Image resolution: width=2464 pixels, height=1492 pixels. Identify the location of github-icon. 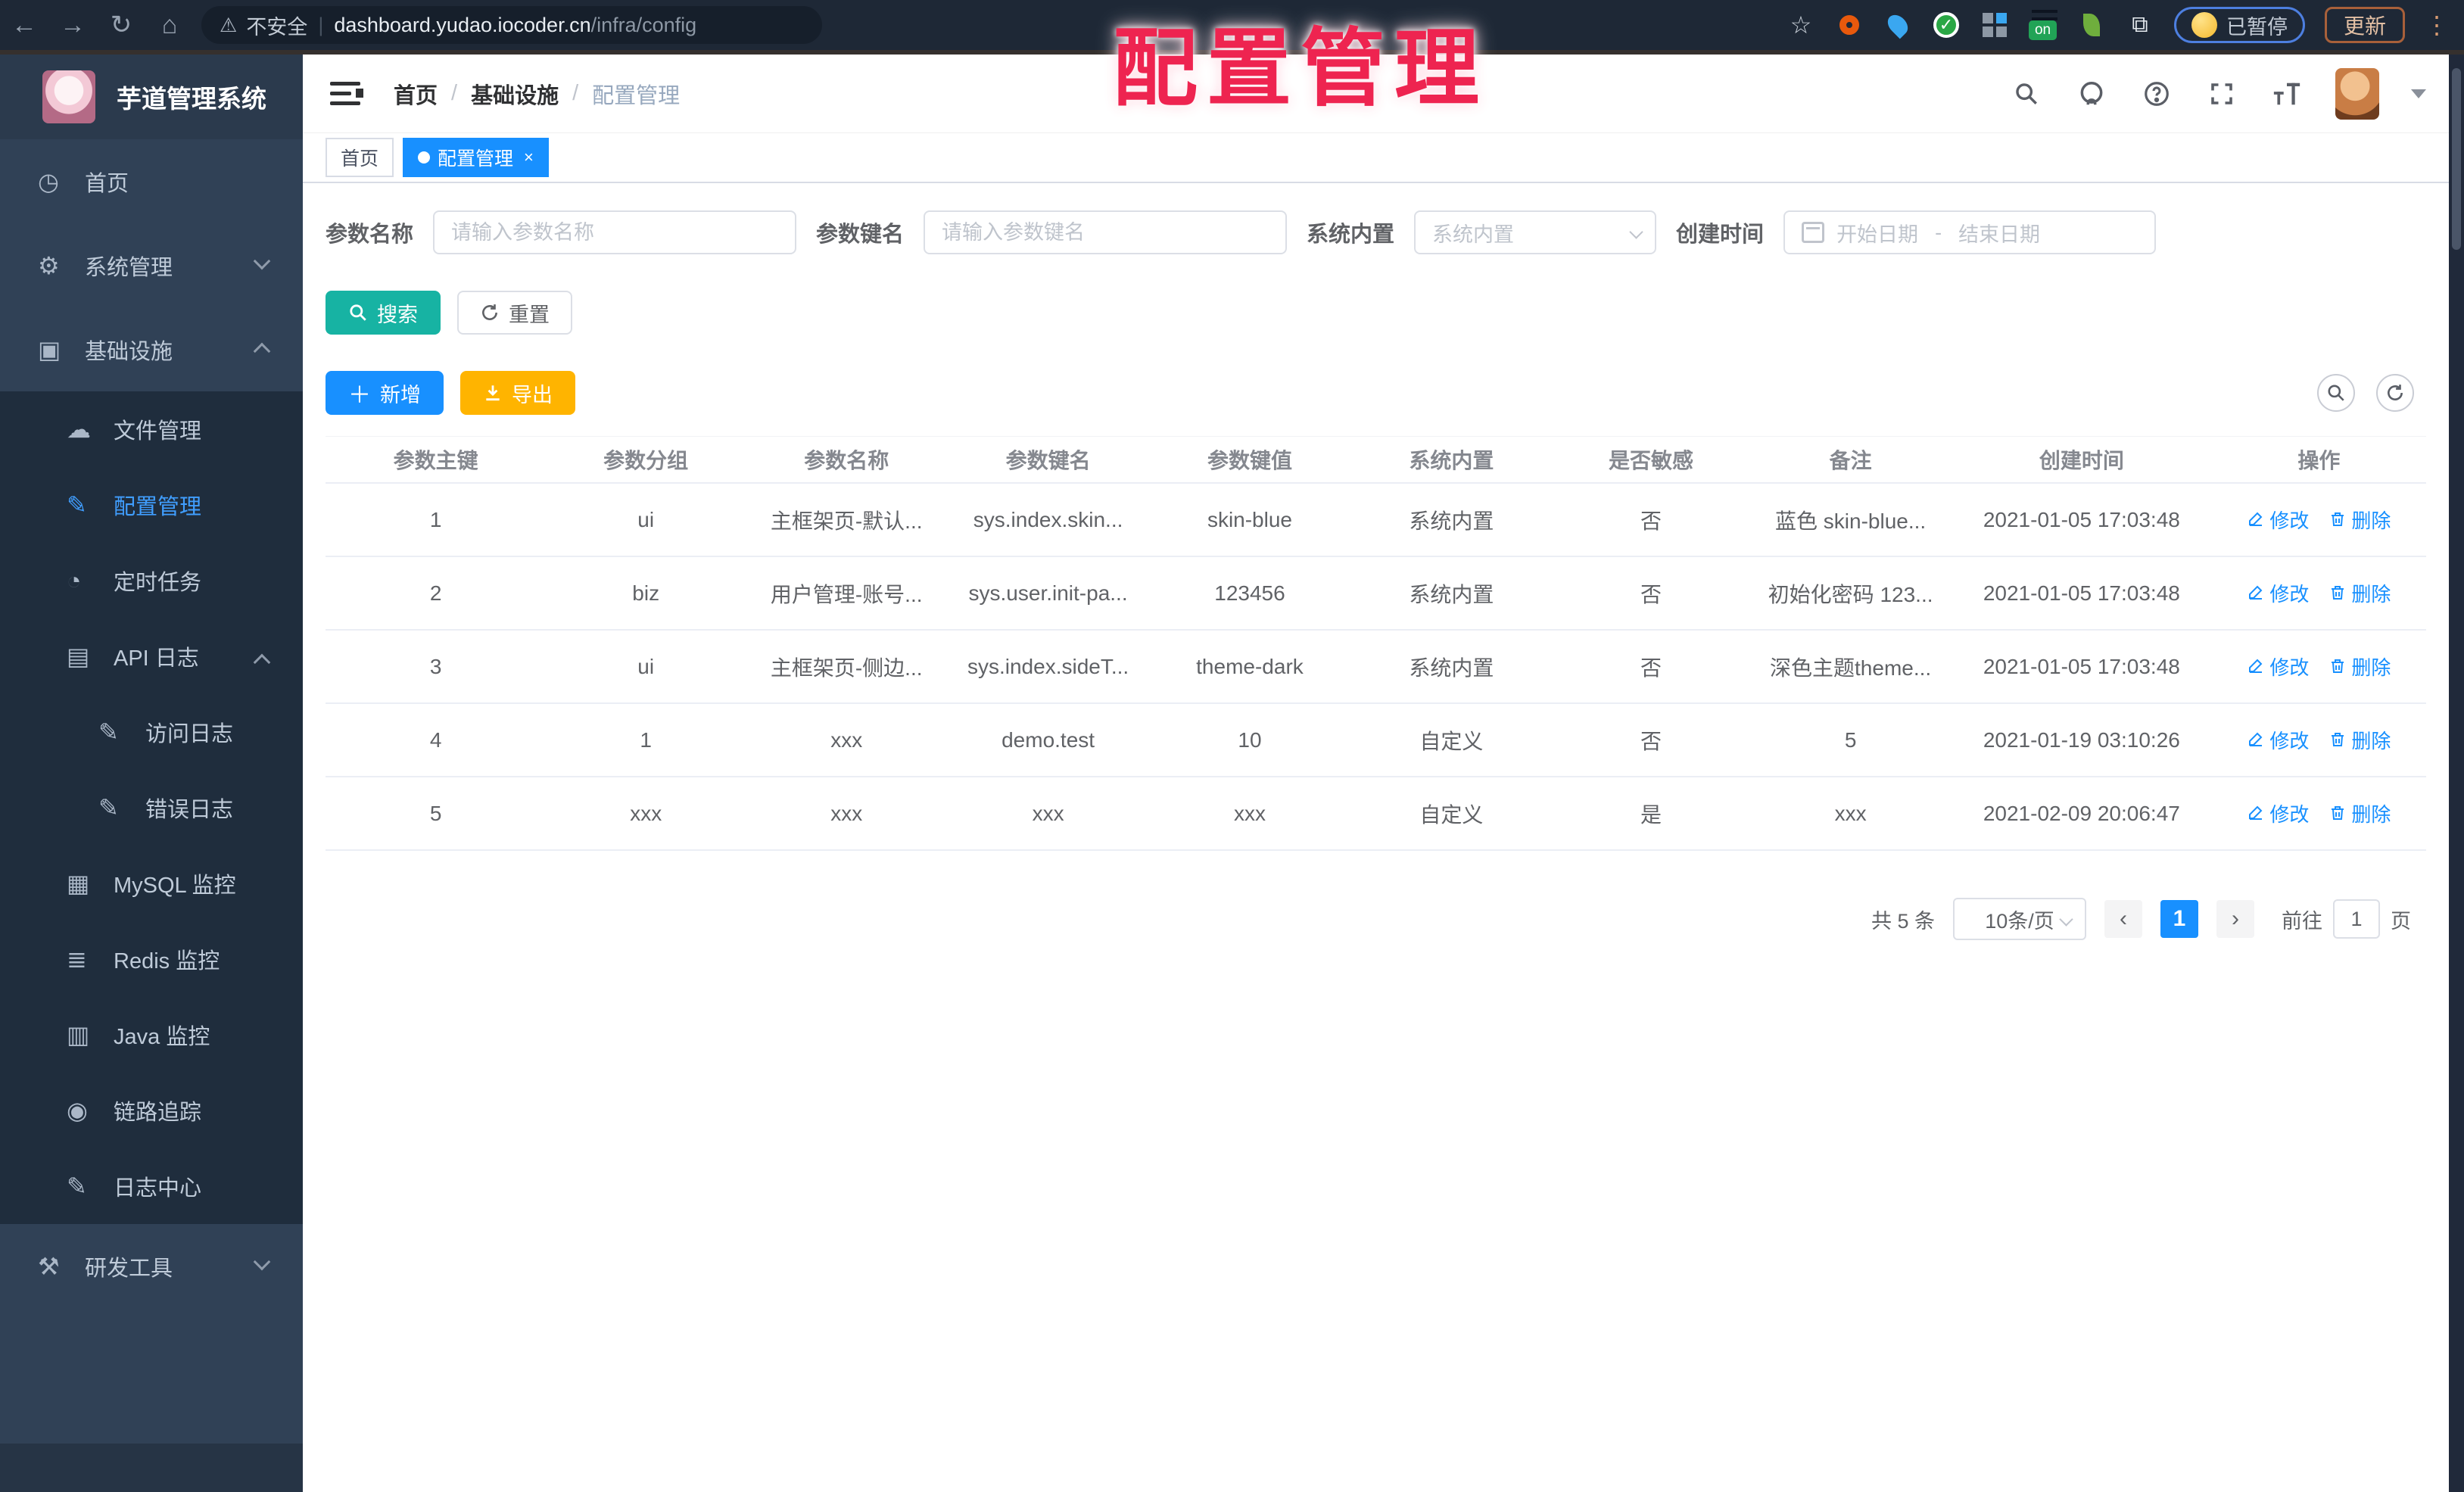
(2091, 94).